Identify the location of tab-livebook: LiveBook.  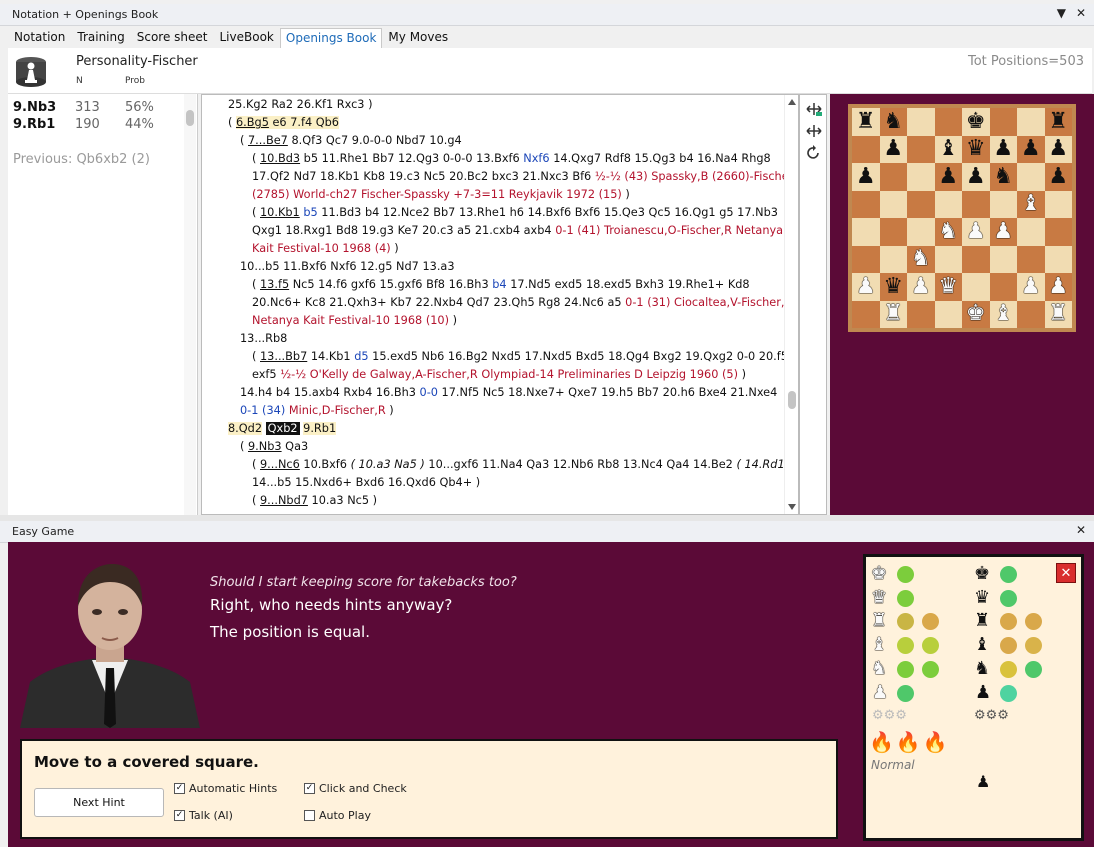
(247, 37).